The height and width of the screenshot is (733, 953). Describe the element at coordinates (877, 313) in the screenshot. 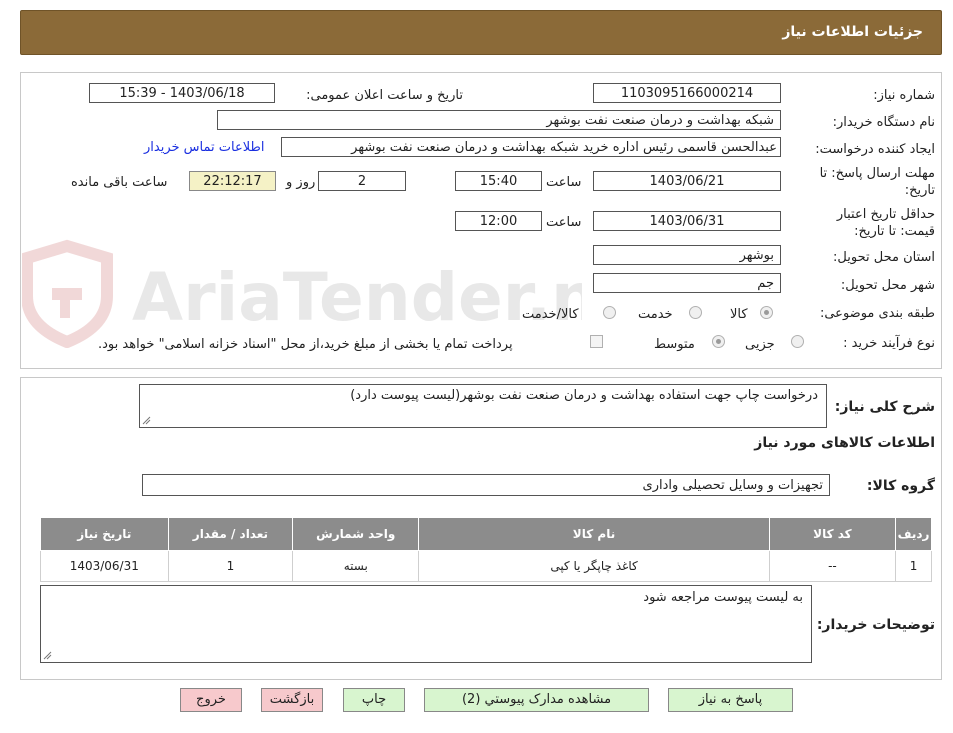

I see `category-label: طبقه بندی موضوعی:` at that location.